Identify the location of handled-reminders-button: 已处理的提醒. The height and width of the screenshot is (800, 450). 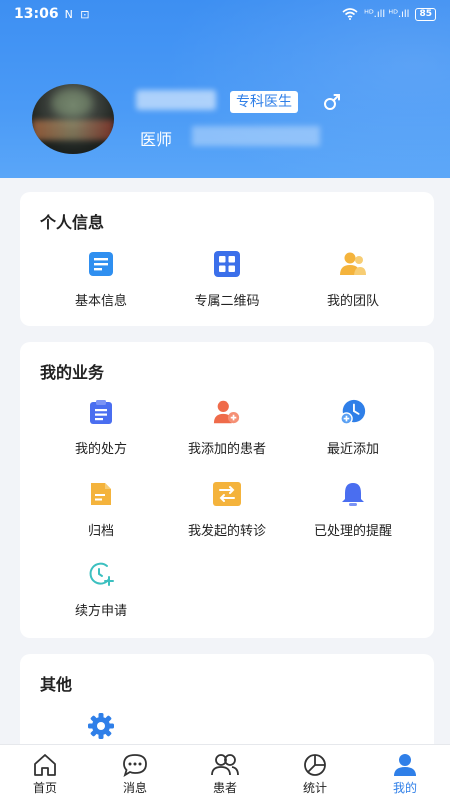
(353, 509).